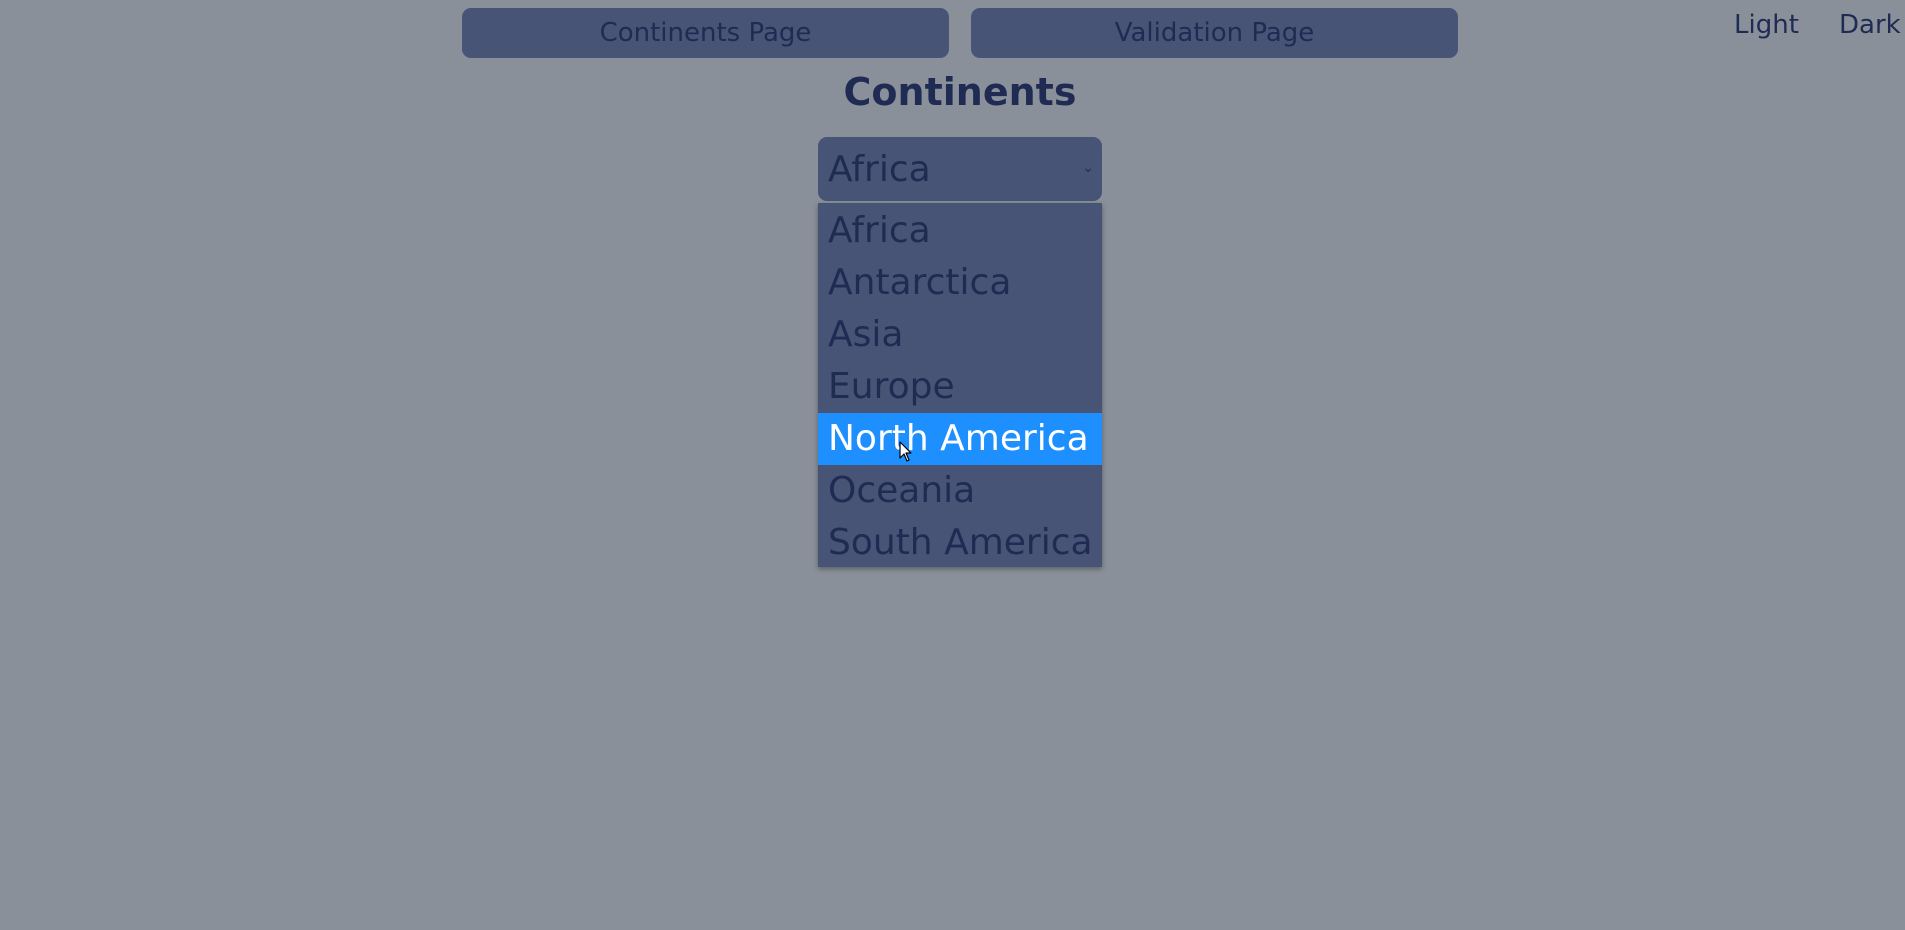 The image size is (1905, 930). Describe the element at coordinates (960, 439) in the screenshot. I see `dropdown-option-north-america: North America` at that location.